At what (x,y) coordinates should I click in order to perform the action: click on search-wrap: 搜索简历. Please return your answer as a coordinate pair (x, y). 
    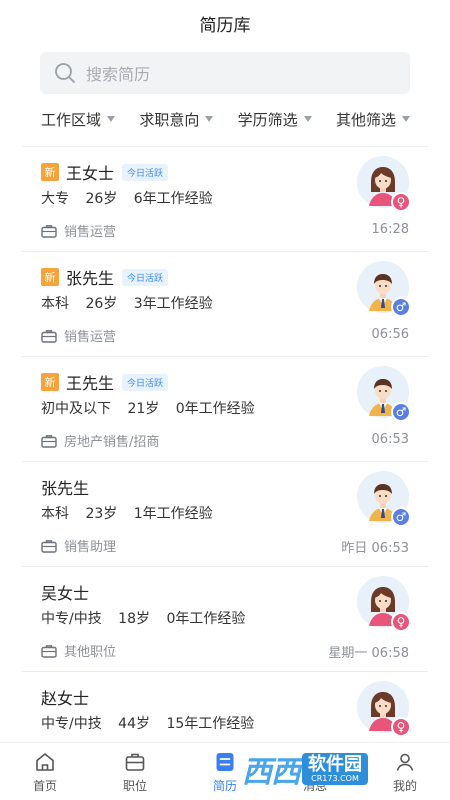
    Looking at the image, I should click on (225, 70).